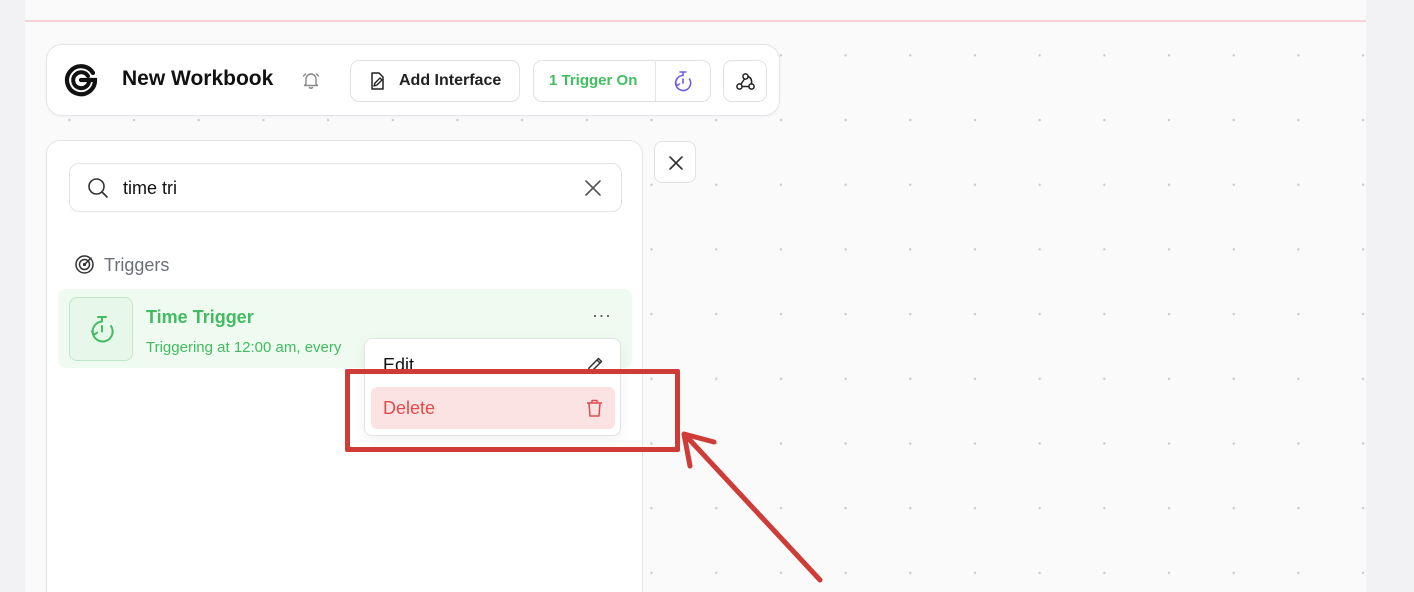  Describe the element at coordinates (197, 79) in the screenshot. I see `workbook-title: New Workbook` at that location.